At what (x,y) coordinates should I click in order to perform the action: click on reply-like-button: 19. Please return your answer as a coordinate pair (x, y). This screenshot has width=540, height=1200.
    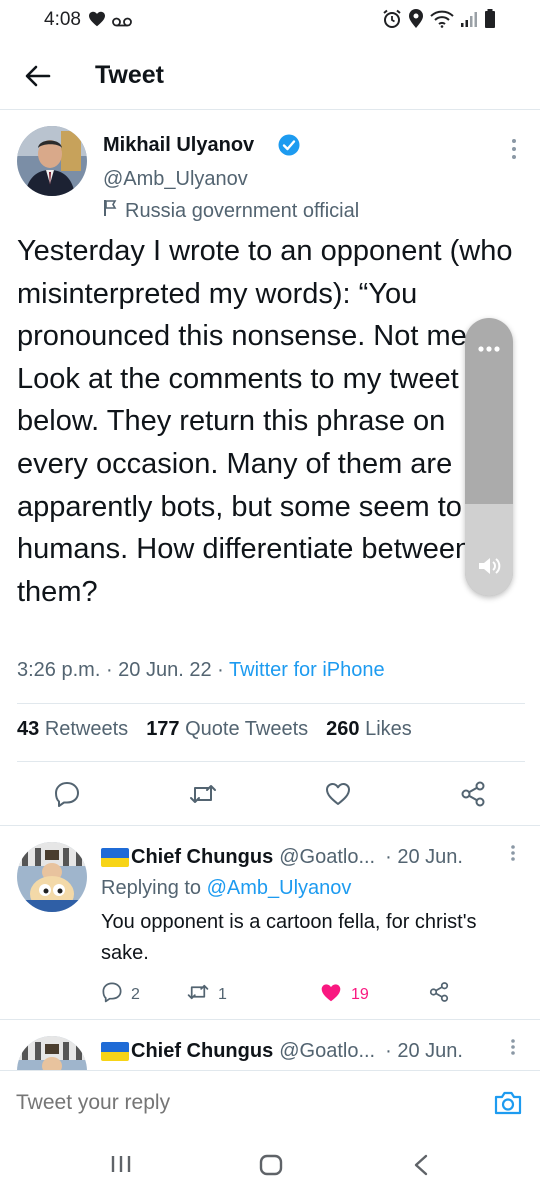
    Looking at the image, I should click on (344, 994).